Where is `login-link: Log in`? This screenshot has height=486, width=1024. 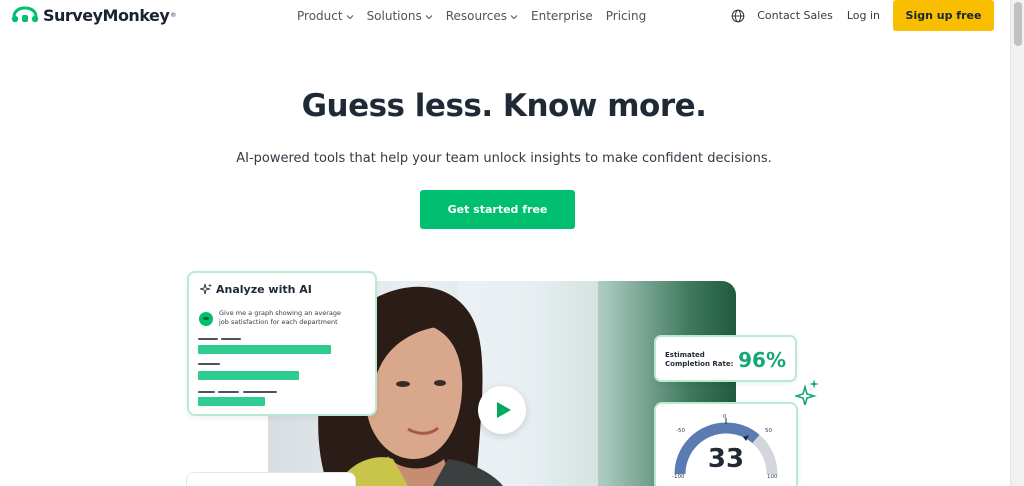 login-link: Log in is located at coordinates (863, 15).